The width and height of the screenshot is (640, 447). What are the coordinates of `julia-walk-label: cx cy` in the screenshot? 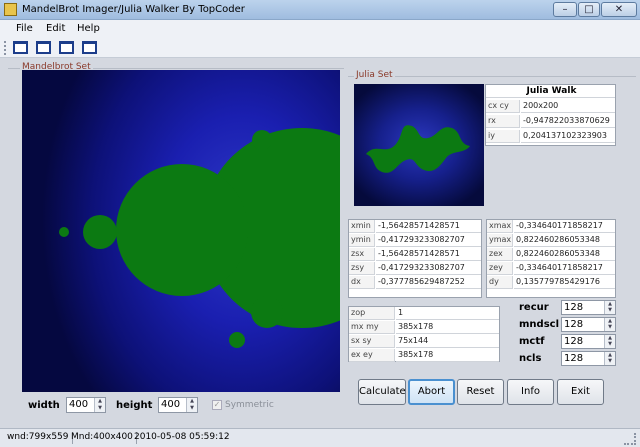 It's located at (503, 106).